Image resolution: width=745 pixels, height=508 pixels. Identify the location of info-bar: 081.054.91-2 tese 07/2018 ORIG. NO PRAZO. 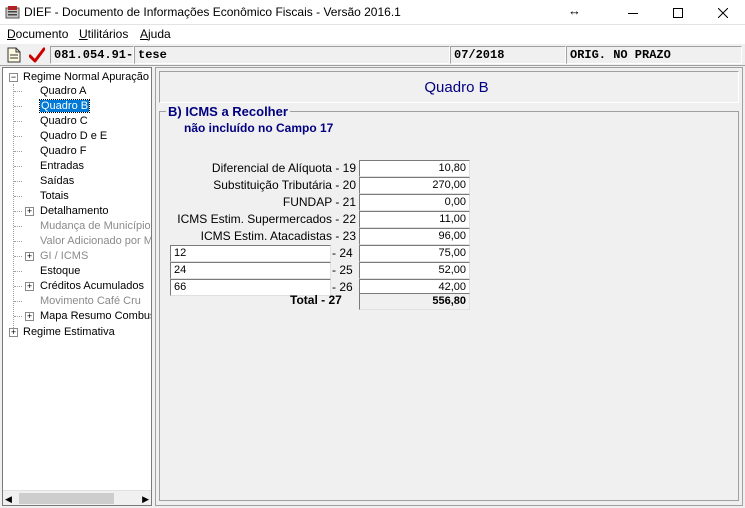
(372, 55).